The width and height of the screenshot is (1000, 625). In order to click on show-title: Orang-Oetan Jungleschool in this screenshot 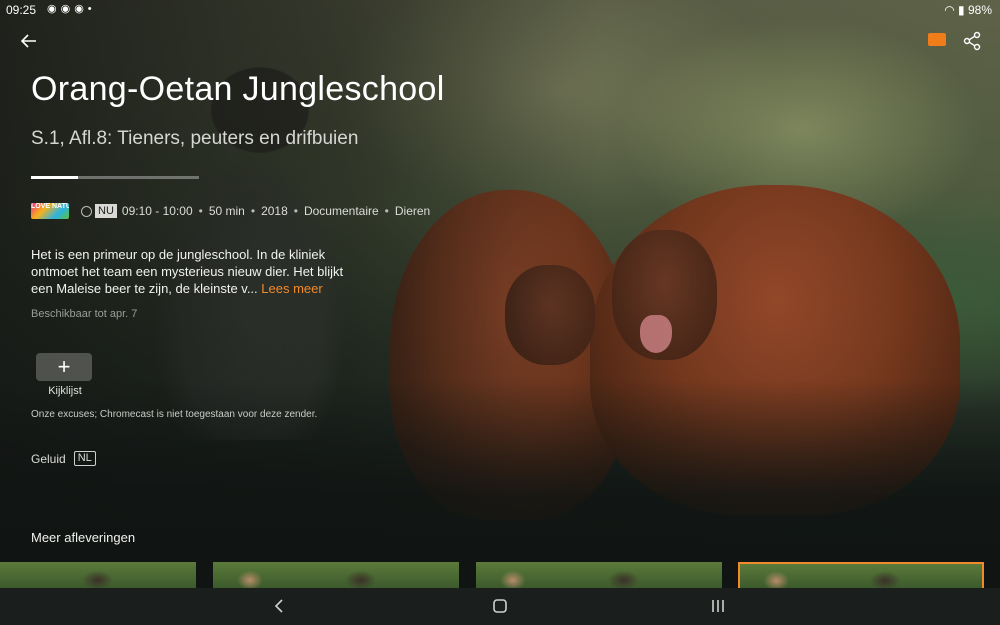, I will do `click(238, 89)`.